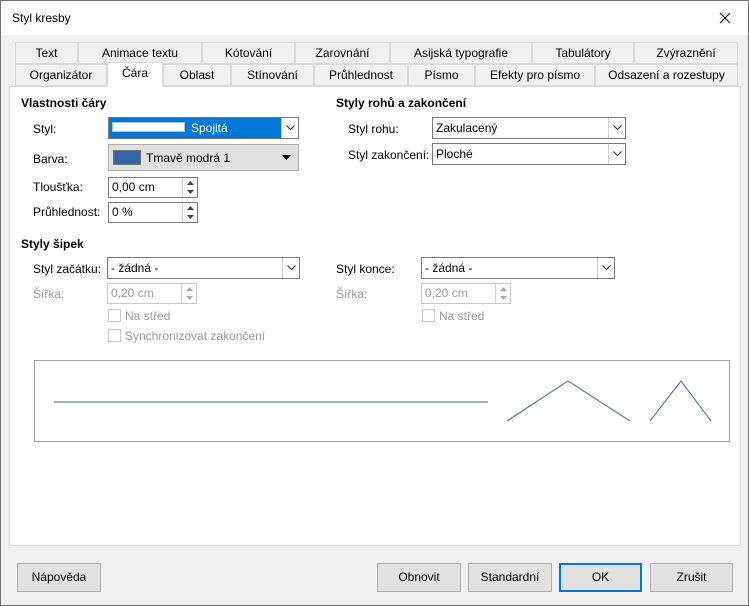  Describe the element at coordinates (401, 103) in the screenshot. I see `corner-cap-heading: Styly rohů a zakončení` at that location.